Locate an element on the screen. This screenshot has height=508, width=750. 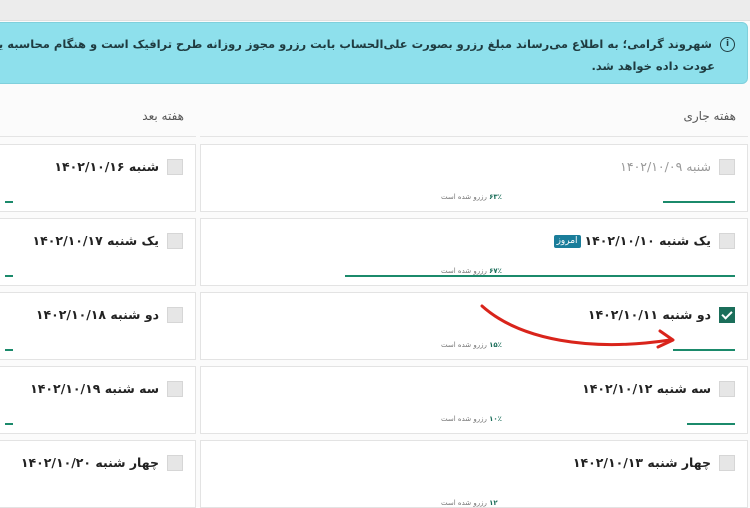
day-label: چهار شنبه ۱۴۰۲/۱۰/۱۳ is located at coordinates (641, 462).